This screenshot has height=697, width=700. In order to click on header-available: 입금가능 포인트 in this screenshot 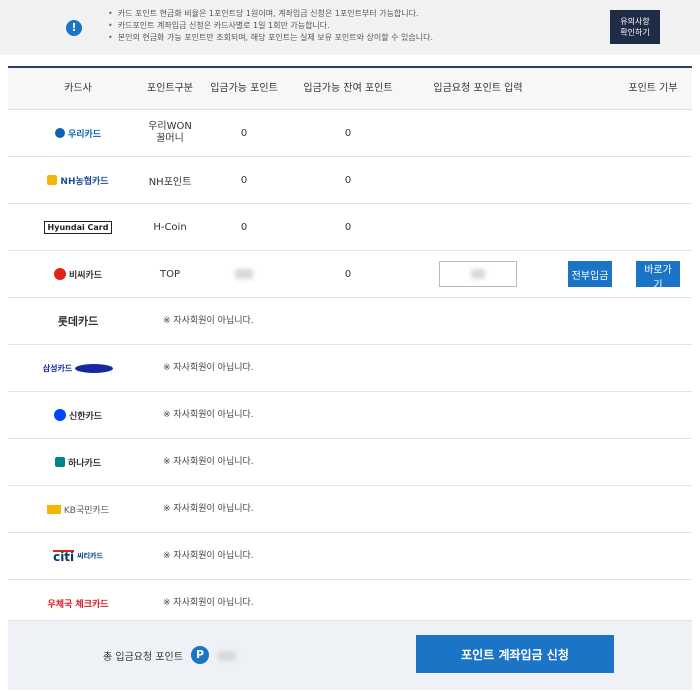, I will do `click(244, 88)`.